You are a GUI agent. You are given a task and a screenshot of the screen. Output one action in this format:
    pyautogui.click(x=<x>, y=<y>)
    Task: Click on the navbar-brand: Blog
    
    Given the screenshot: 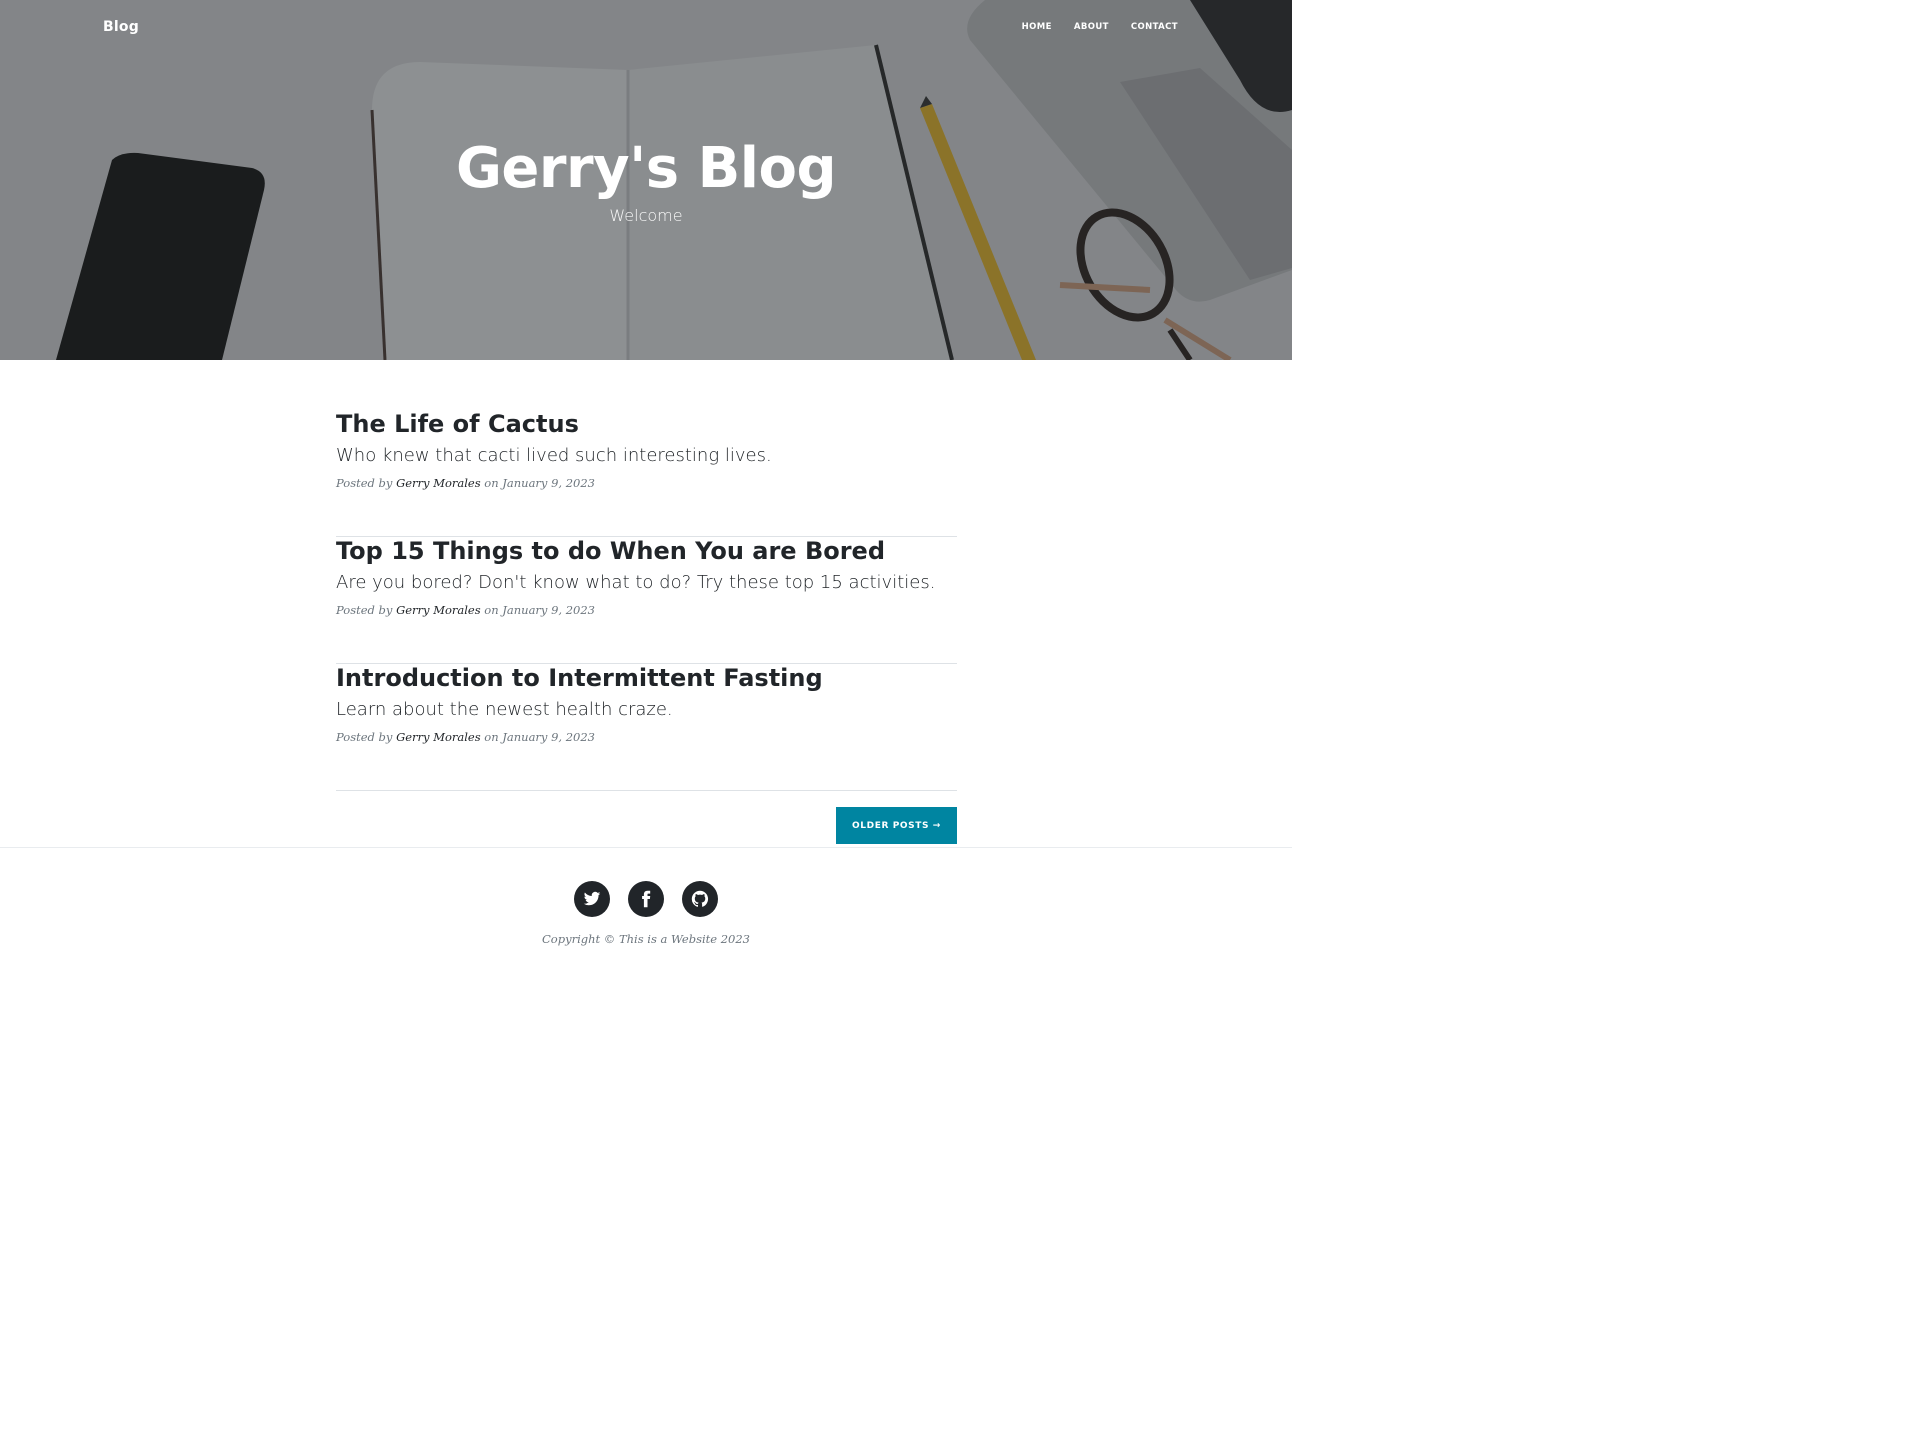 What is the action you would take?
    pyautogui.click(x=121, y=27)
    